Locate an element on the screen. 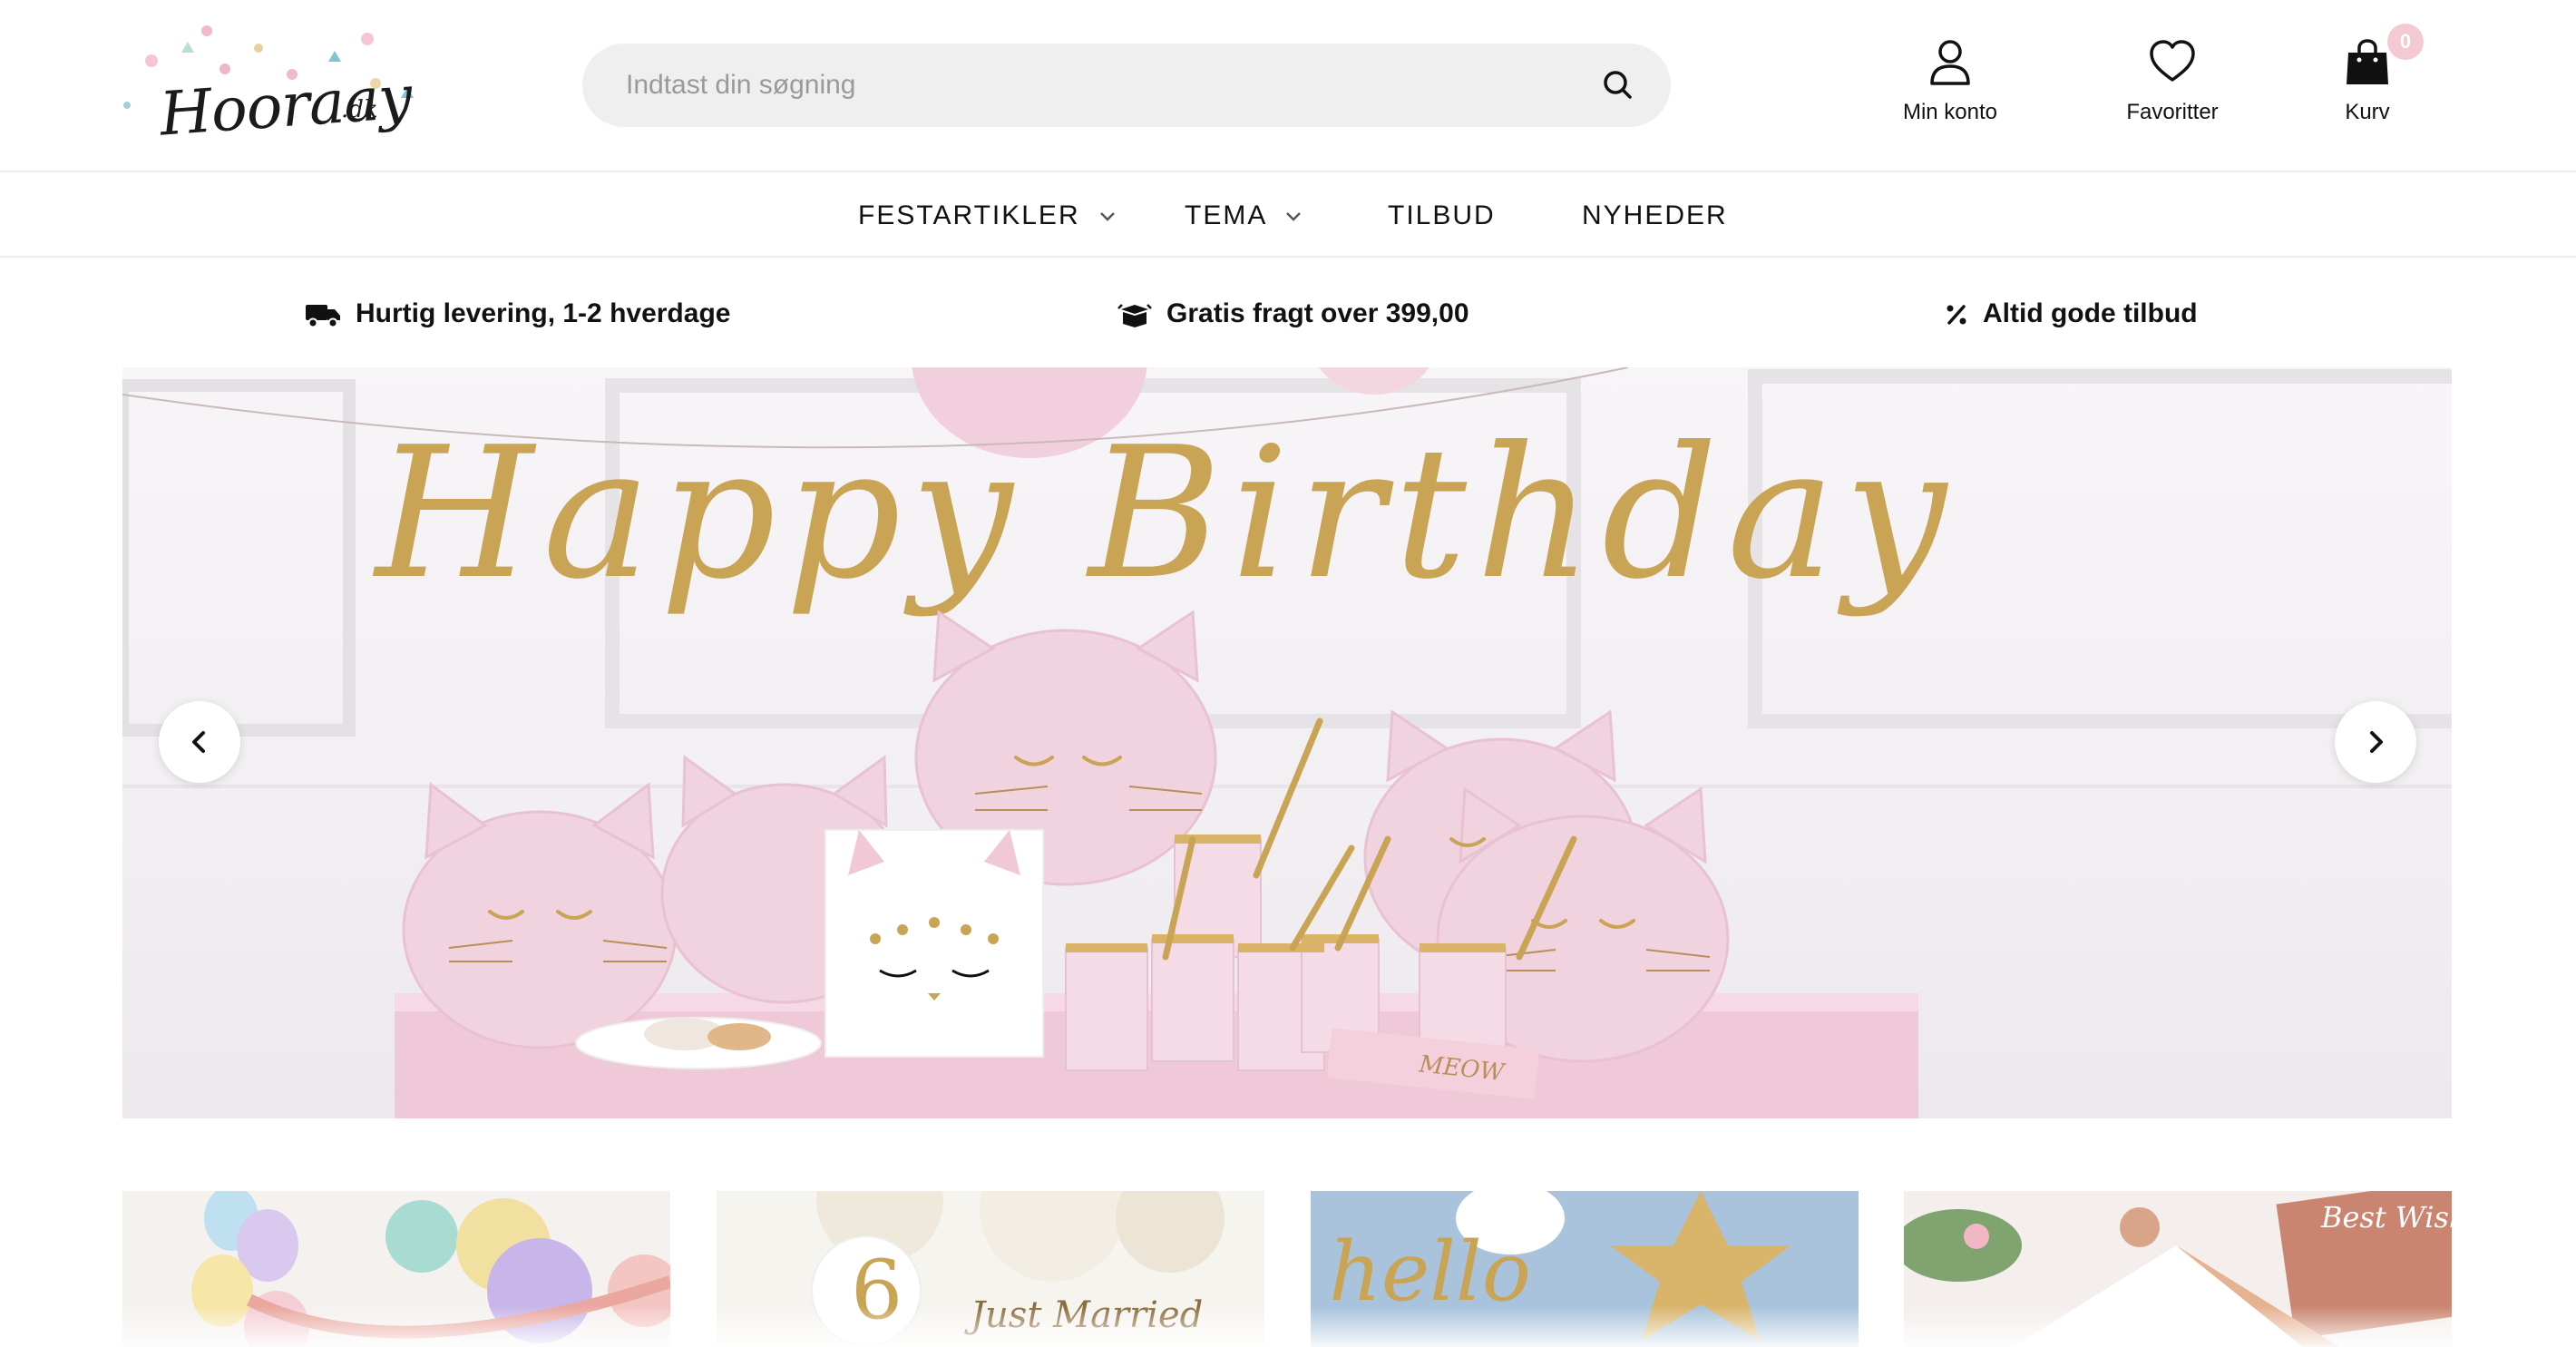 This screenshot has height=1347, width=2576. page-bottom-fade is located at coordinates (1288, 1326).